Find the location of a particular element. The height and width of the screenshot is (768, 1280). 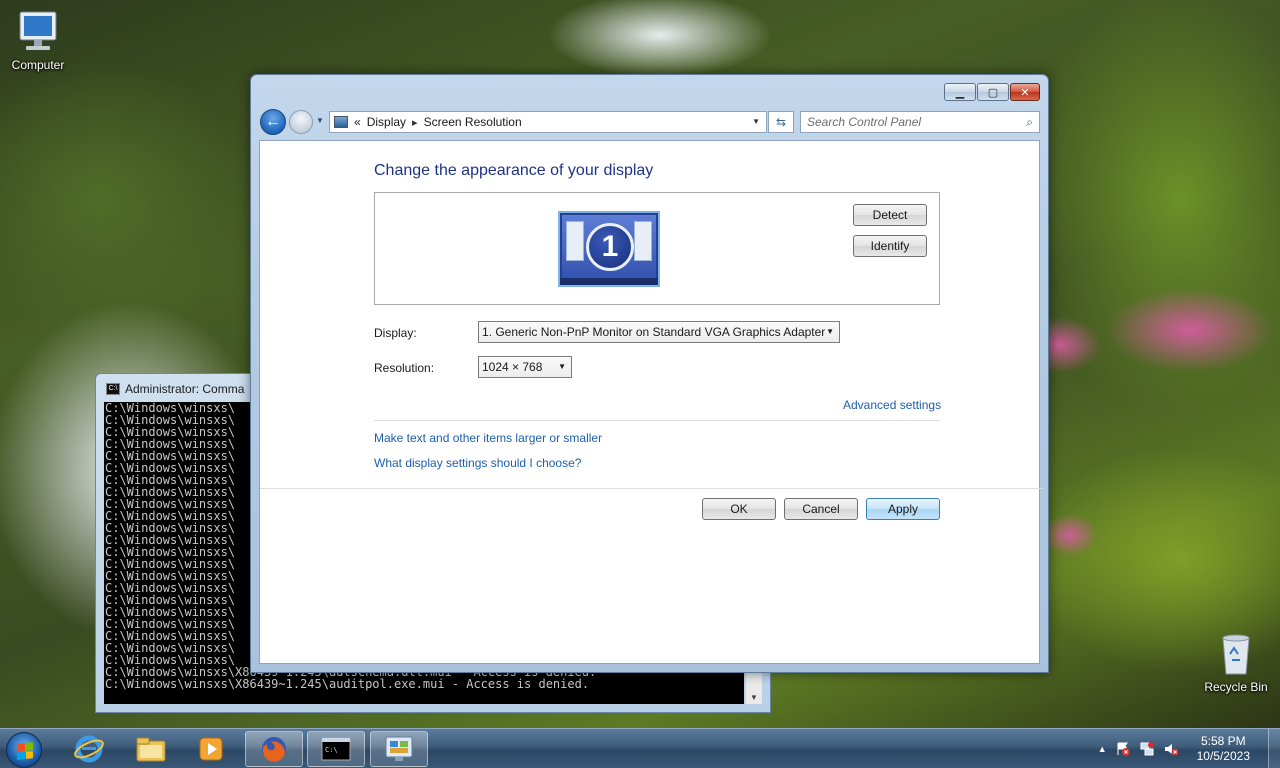

taskbar-windows-explorer is located at coordinates (151, 749).